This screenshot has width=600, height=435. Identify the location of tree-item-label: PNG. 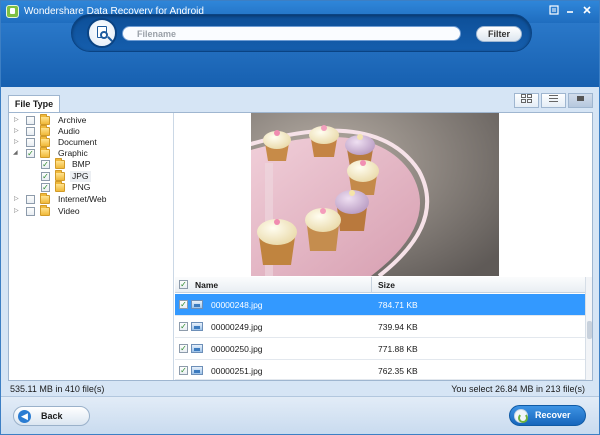
(81, 187).